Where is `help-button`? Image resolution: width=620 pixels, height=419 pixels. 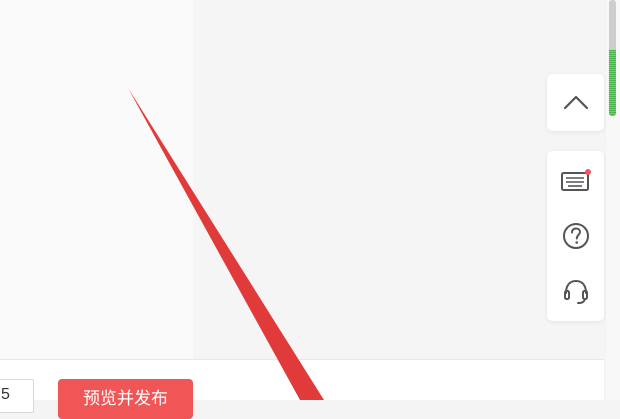
help-button is located at coordinates (575, 236).